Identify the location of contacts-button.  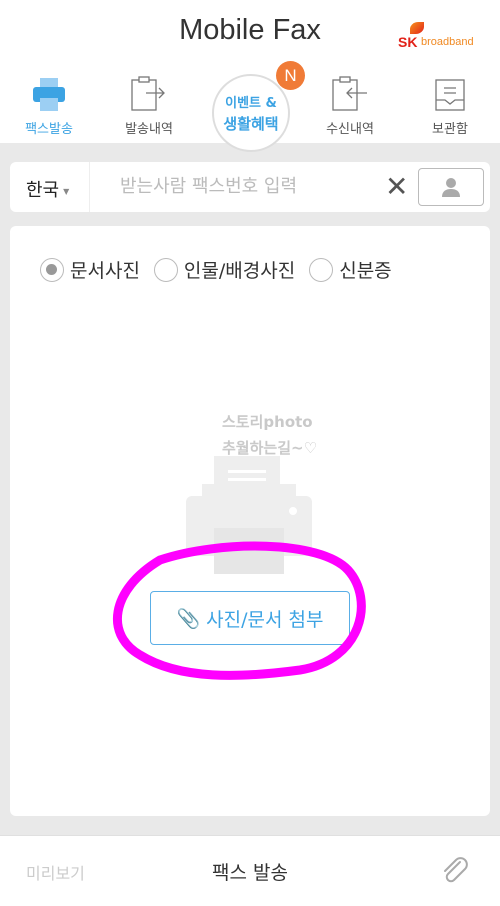
(451, 187).